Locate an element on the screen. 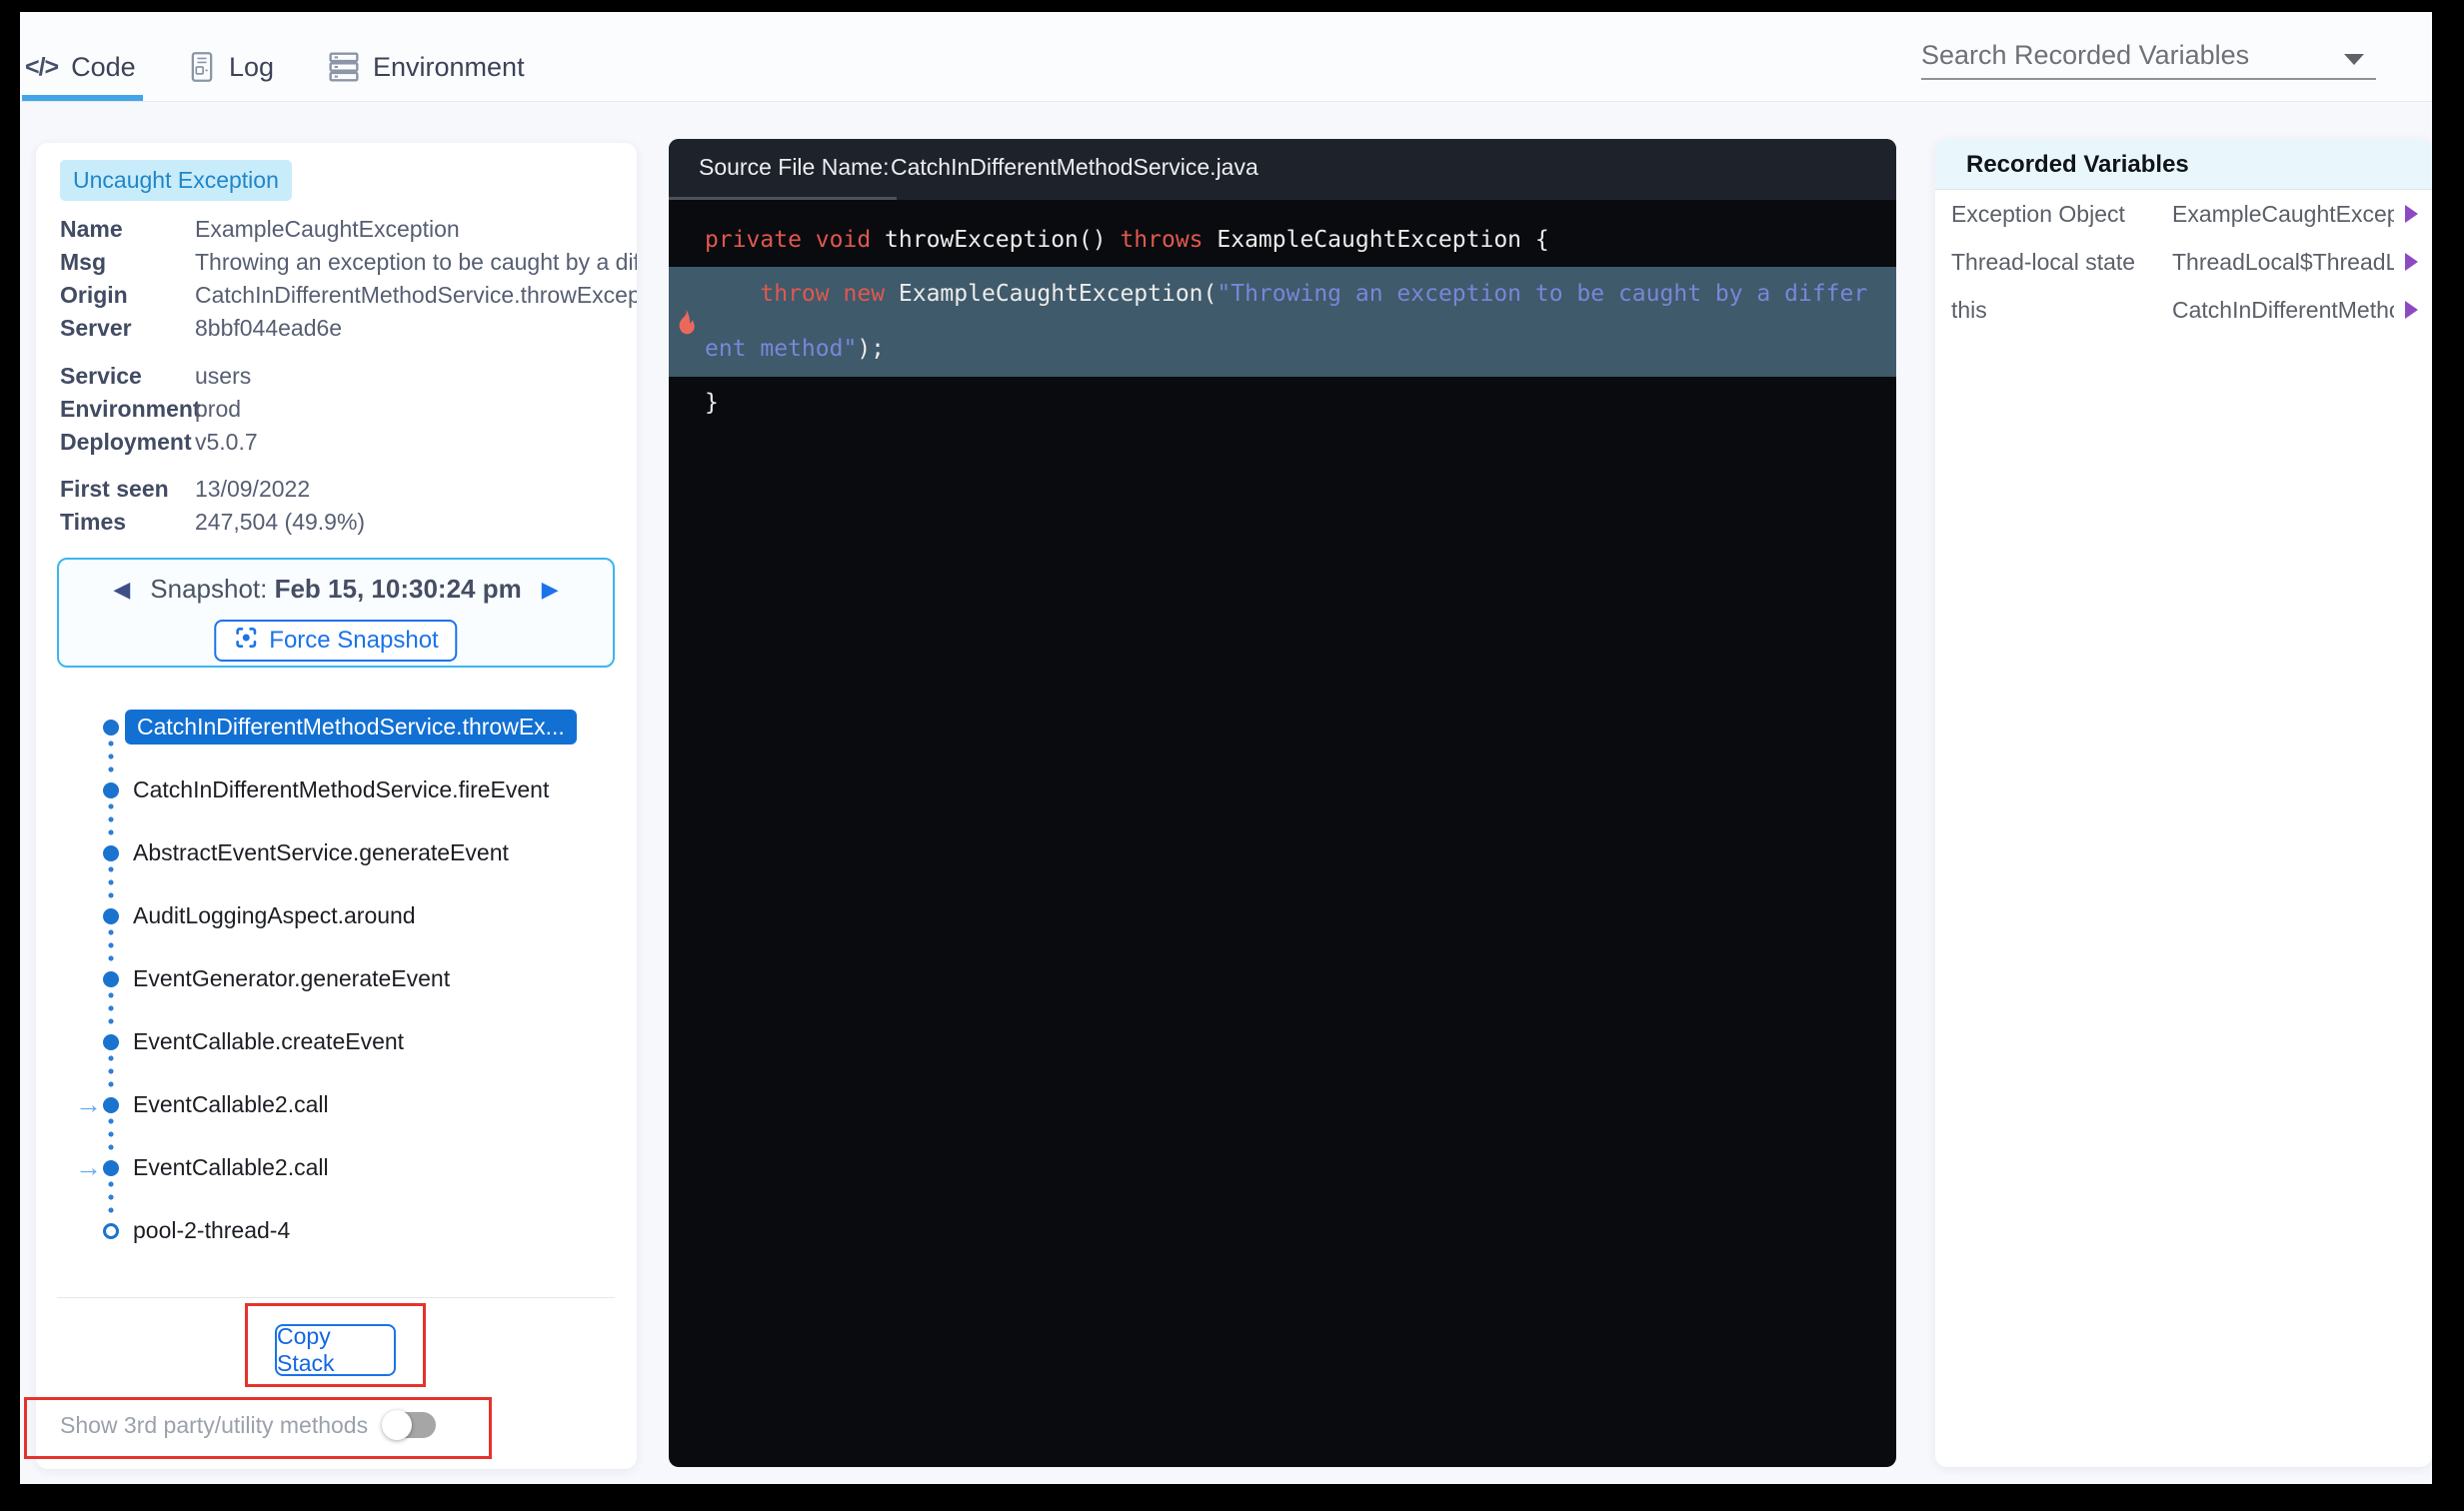 Image resolution: width=2464 pixels, height=1511 pixels. source-file-name: CatchInDifferentMethodService.java is located at coordinates (1074, 167).